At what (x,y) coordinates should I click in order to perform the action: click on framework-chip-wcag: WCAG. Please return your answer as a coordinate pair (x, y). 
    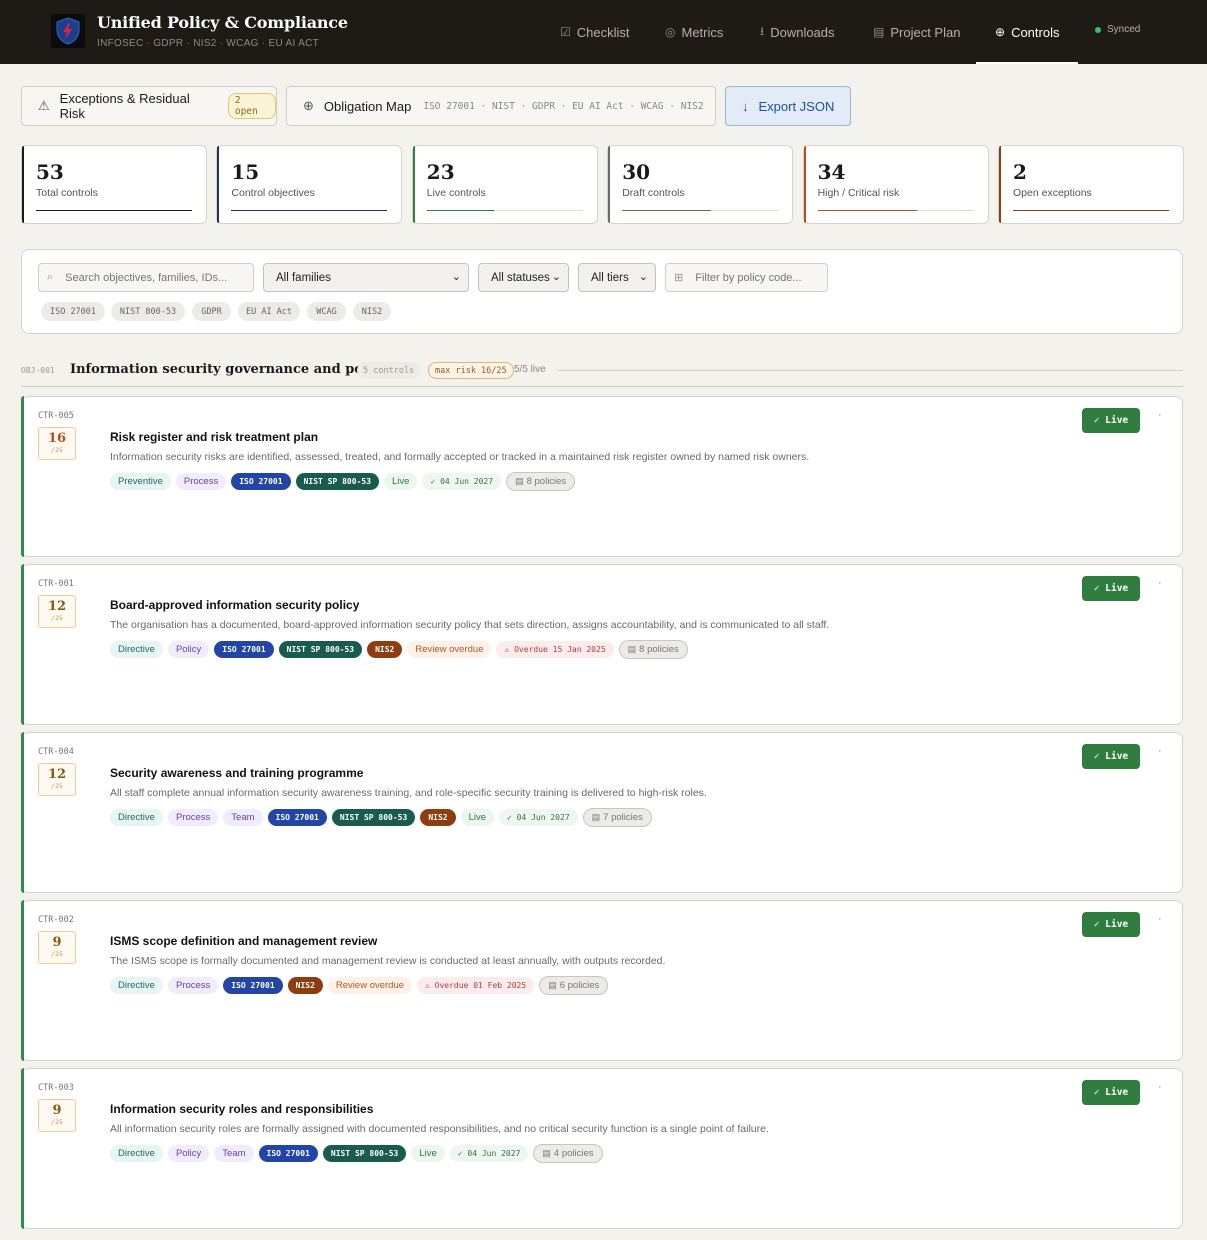
    Looking at the image, I should click on (326, 311).